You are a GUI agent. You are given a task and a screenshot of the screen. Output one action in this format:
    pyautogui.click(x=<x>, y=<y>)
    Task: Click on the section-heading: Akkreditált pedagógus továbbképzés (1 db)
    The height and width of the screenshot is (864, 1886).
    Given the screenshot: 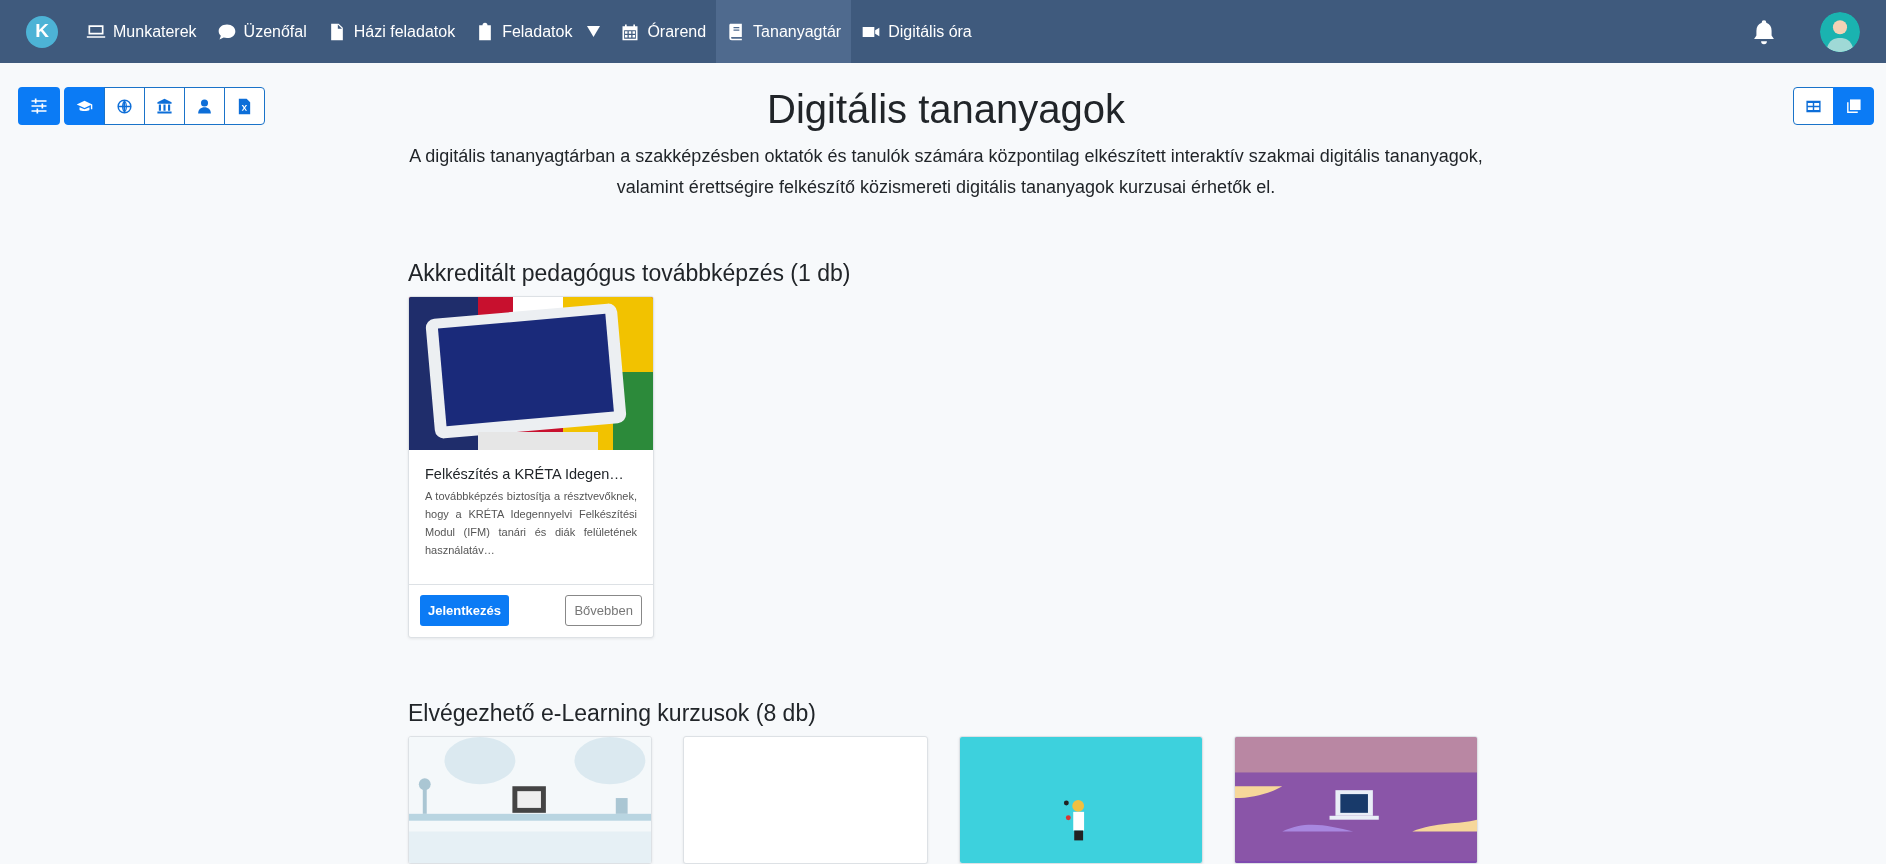 What is the action you would take?
    pyautogui.click(x=630, y=274)
    